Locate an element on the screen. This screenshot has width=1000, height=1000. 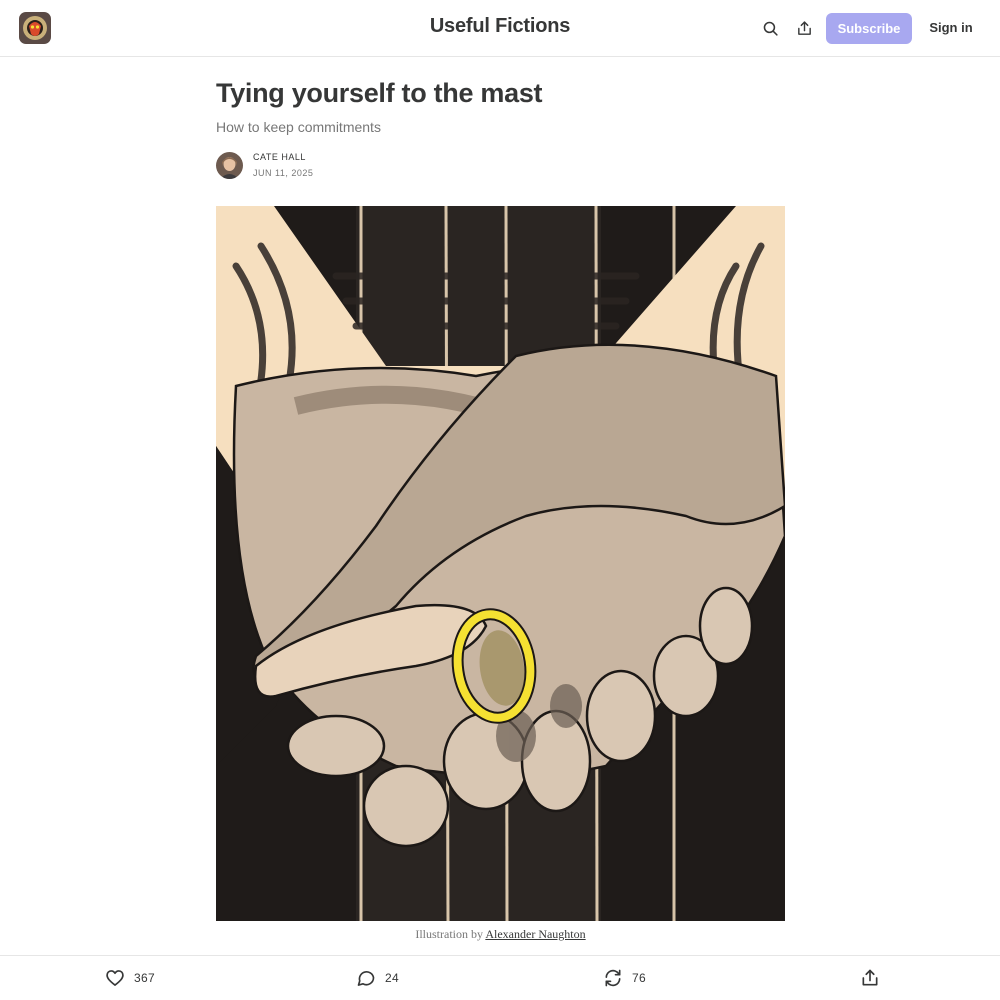
post-subtitle: How to keep commitments is located at coordinates (298, 127).